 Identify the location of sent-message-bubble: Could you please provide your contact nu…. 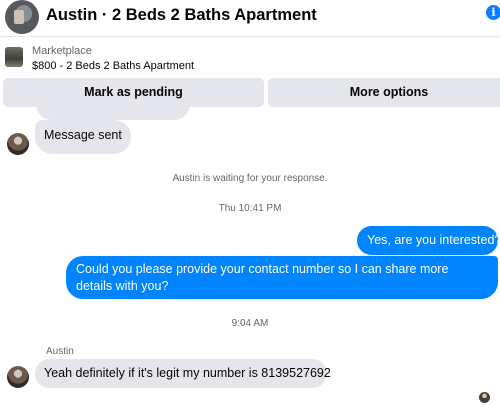
(282, 277).